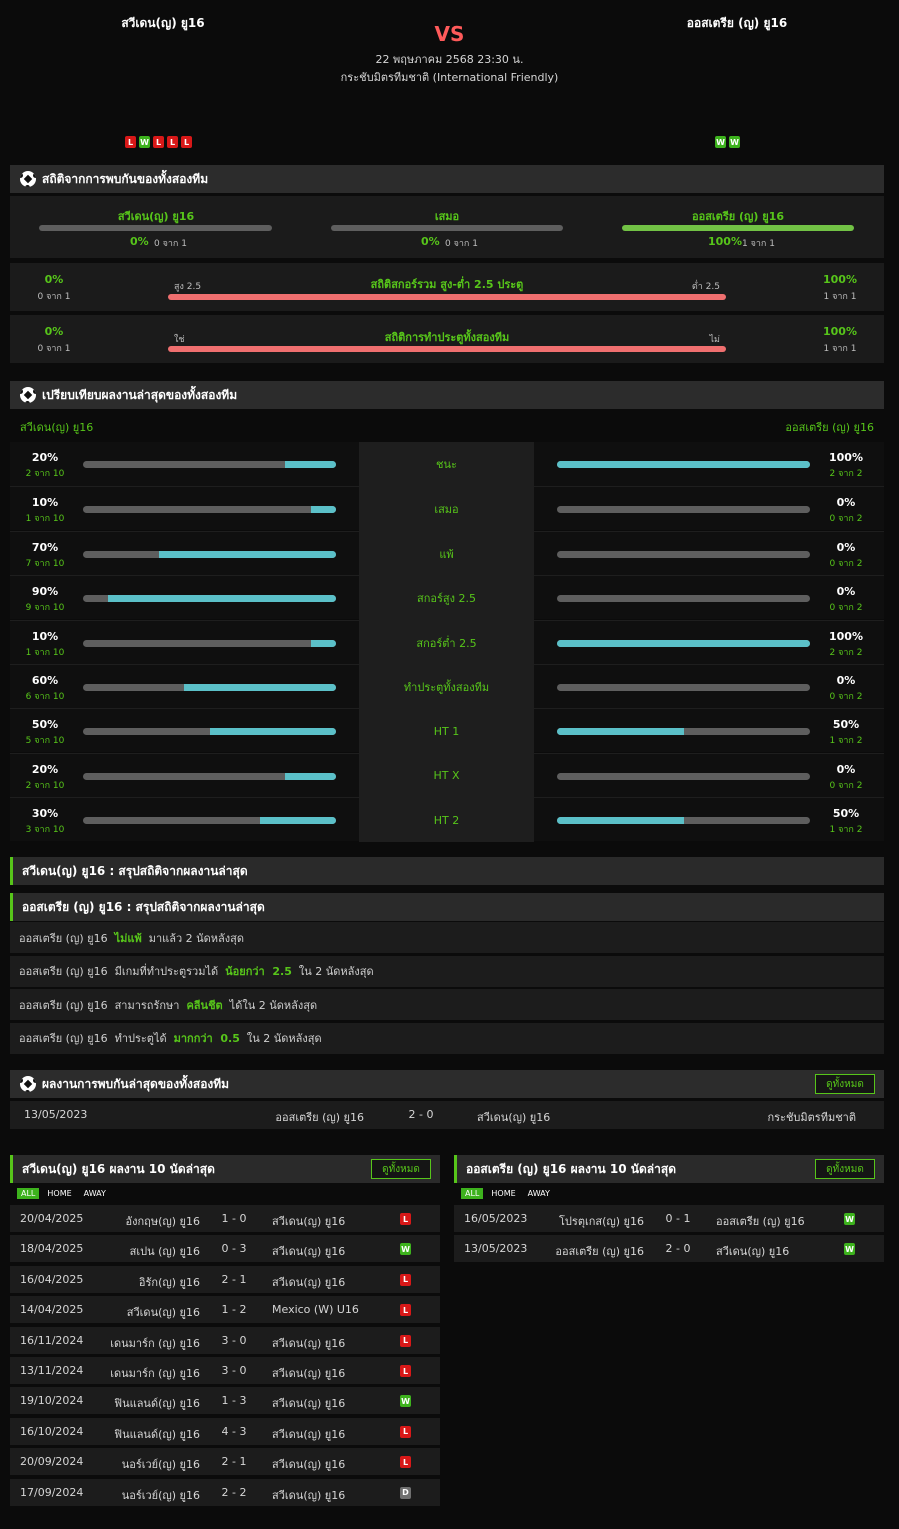 Image resolution: width=899 pixels, height=1529 pixels. I want to click on compare-left-pct: 90%, so click(45, 592).